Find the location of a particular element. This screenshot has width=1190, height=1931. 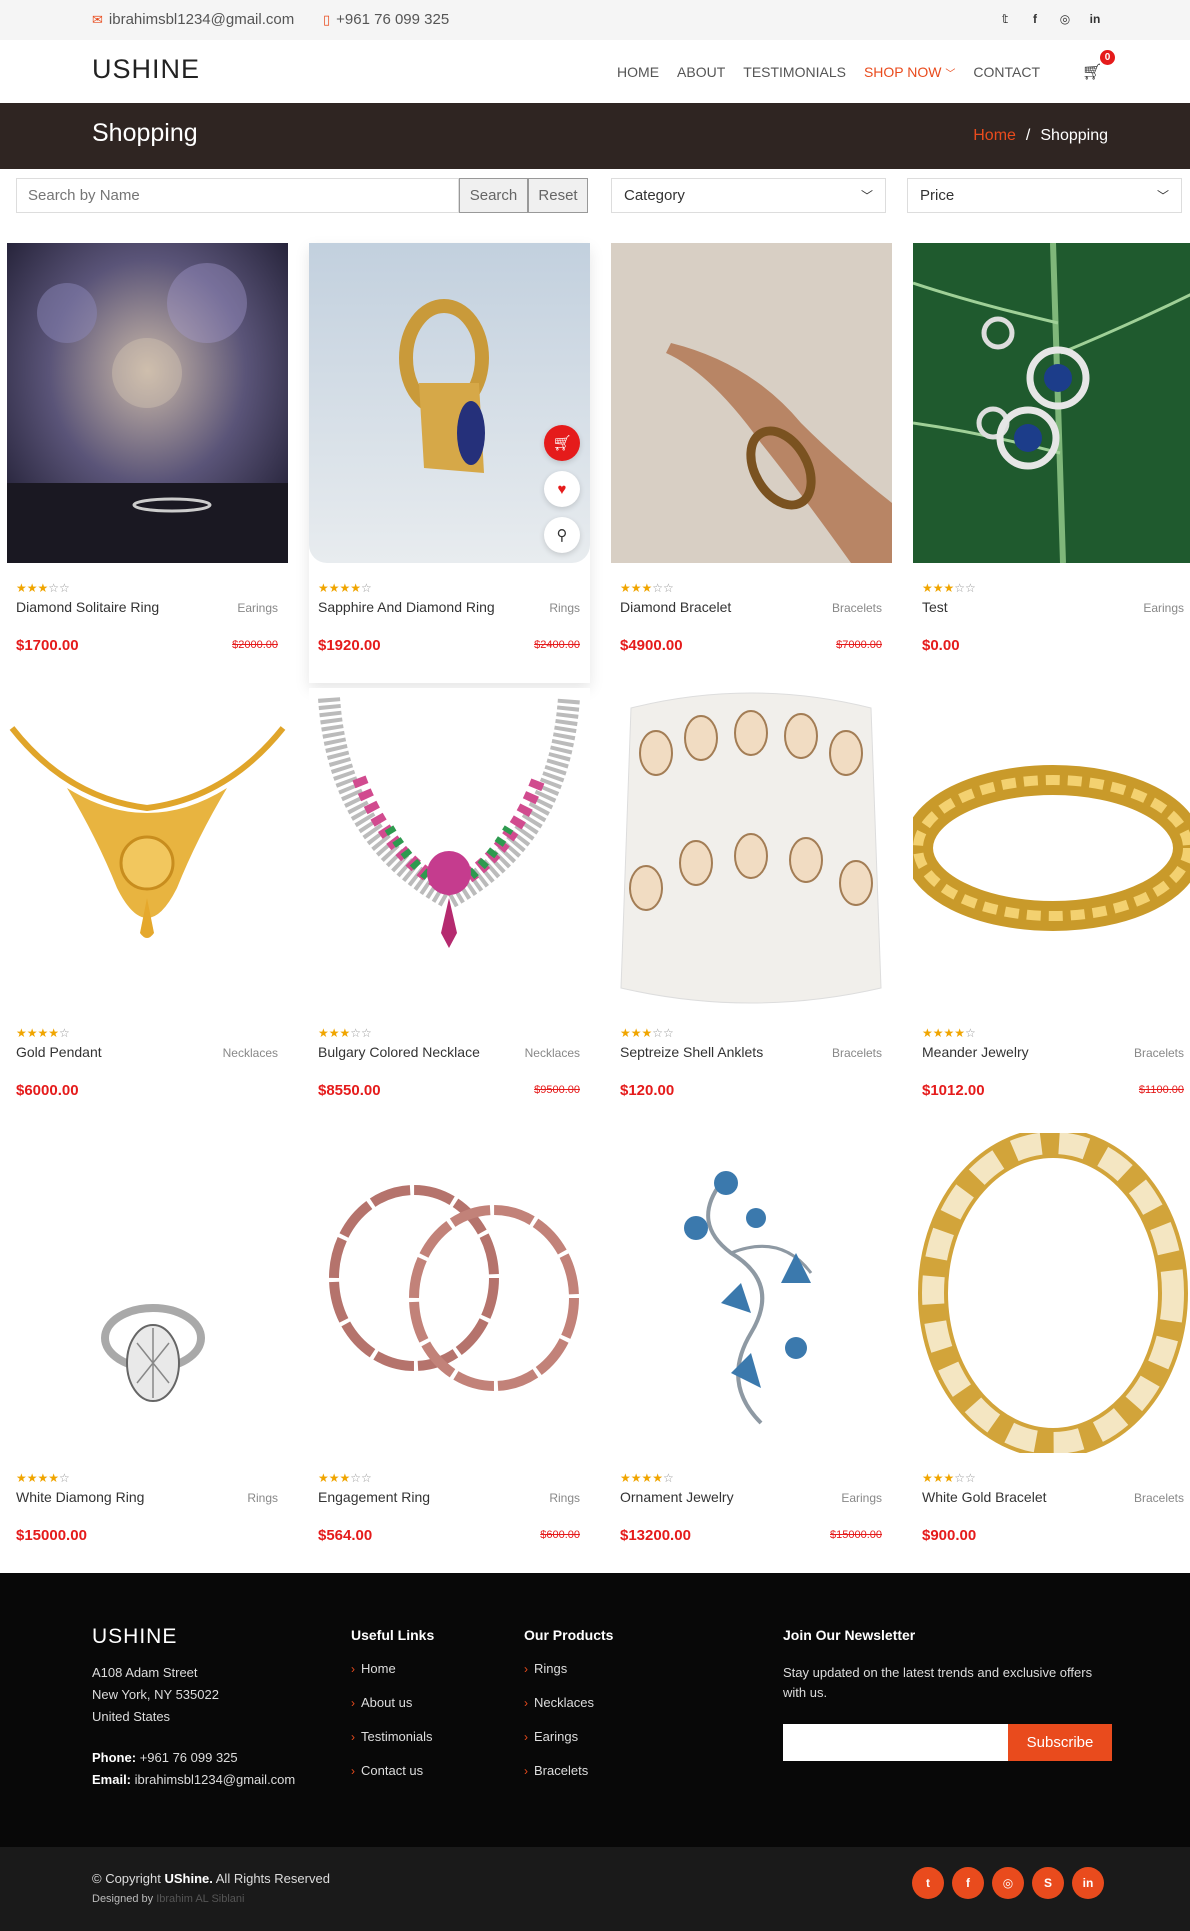

product-category: Earings is located at coordinates (1163, 608).